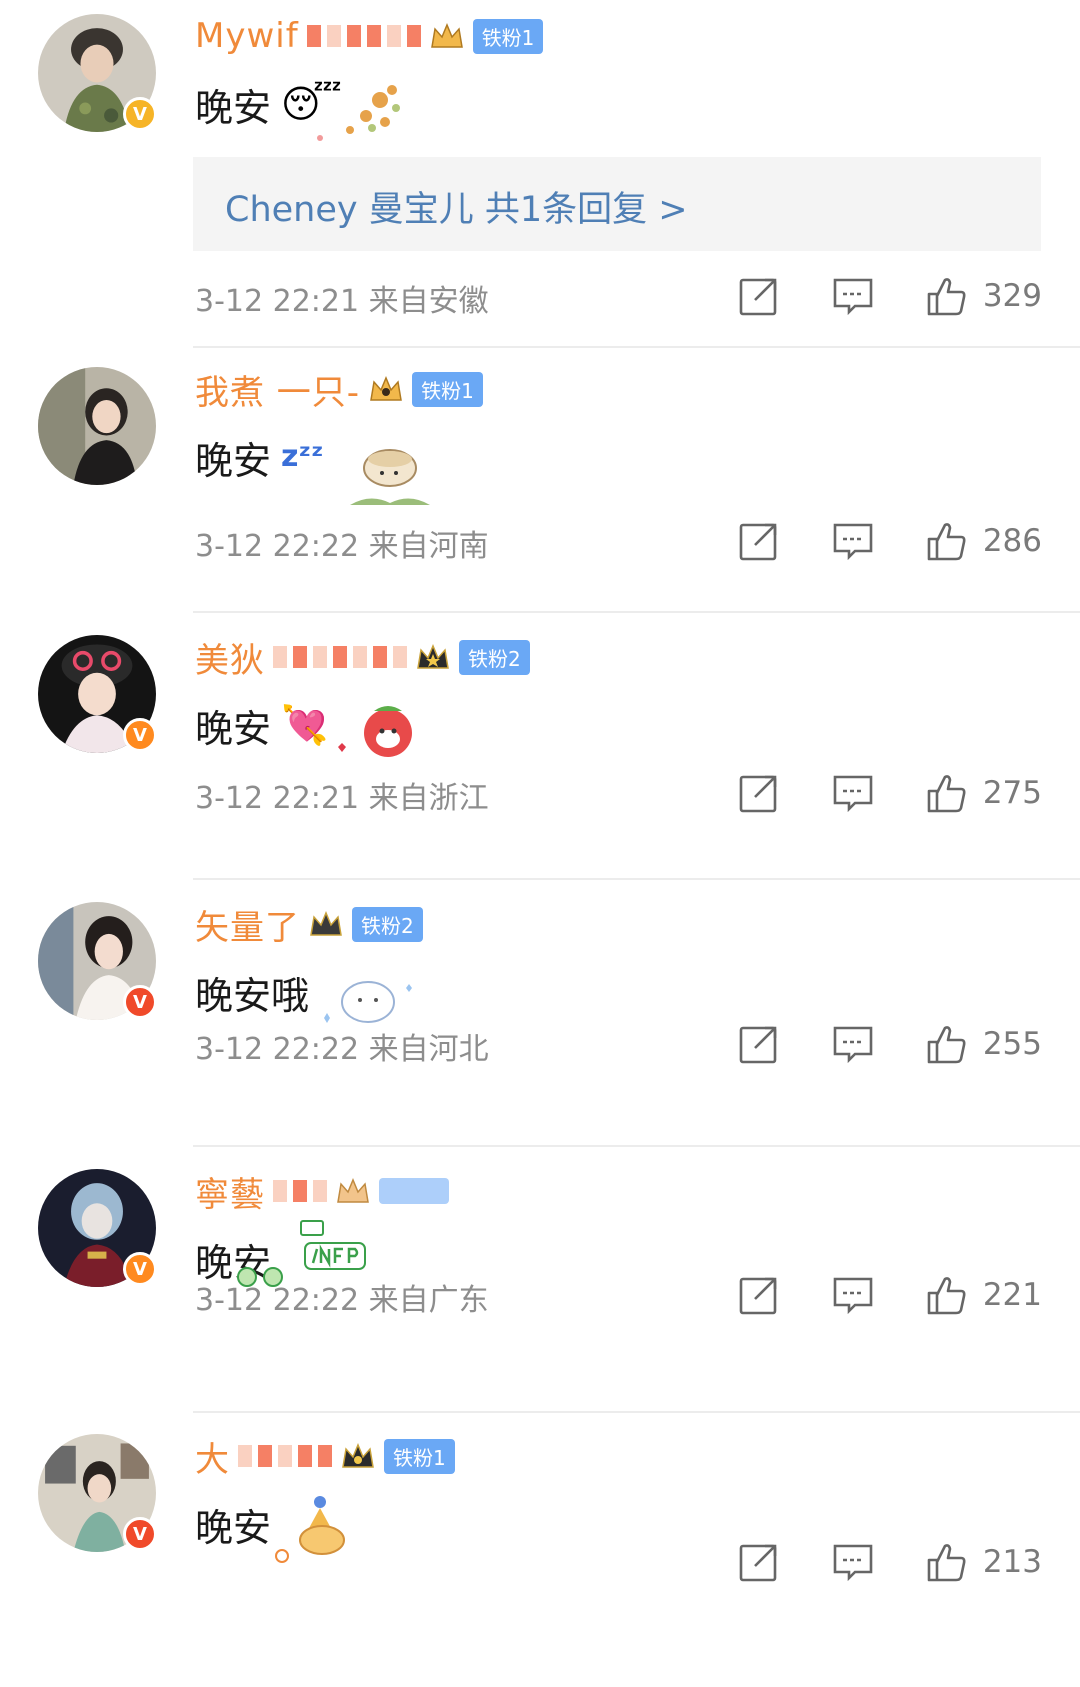 The height and width of the screenshot is (1687, 1080). What do you see at coordinates (1012, 296) in the screenshot?
I see `like-count: 329` at bounding box center [1012, 296].